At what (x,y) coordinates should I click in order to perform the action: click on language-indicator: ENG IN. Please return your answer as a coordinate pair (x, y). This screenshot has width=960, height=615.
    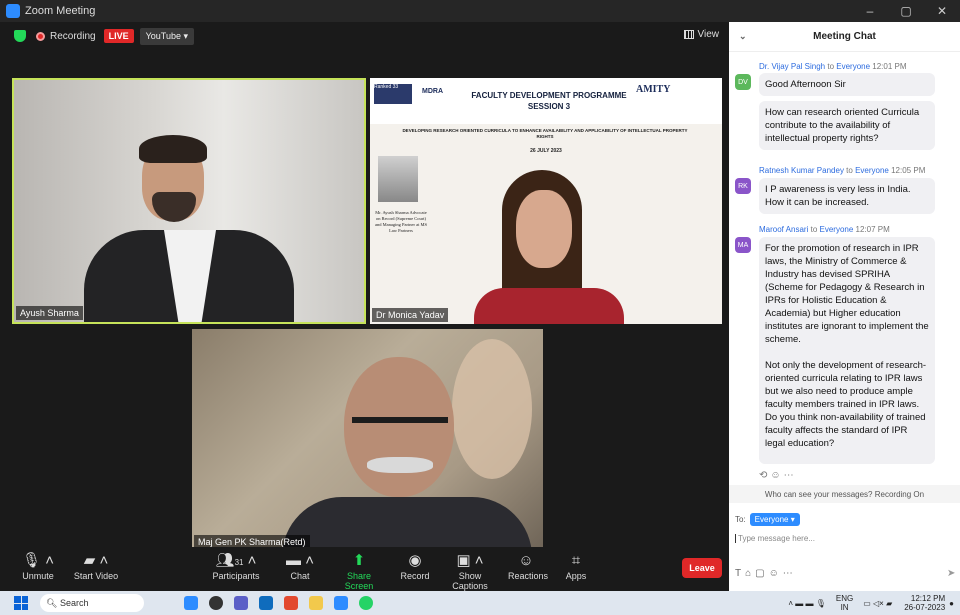
    Looking at the image, I should click on (844, 603).